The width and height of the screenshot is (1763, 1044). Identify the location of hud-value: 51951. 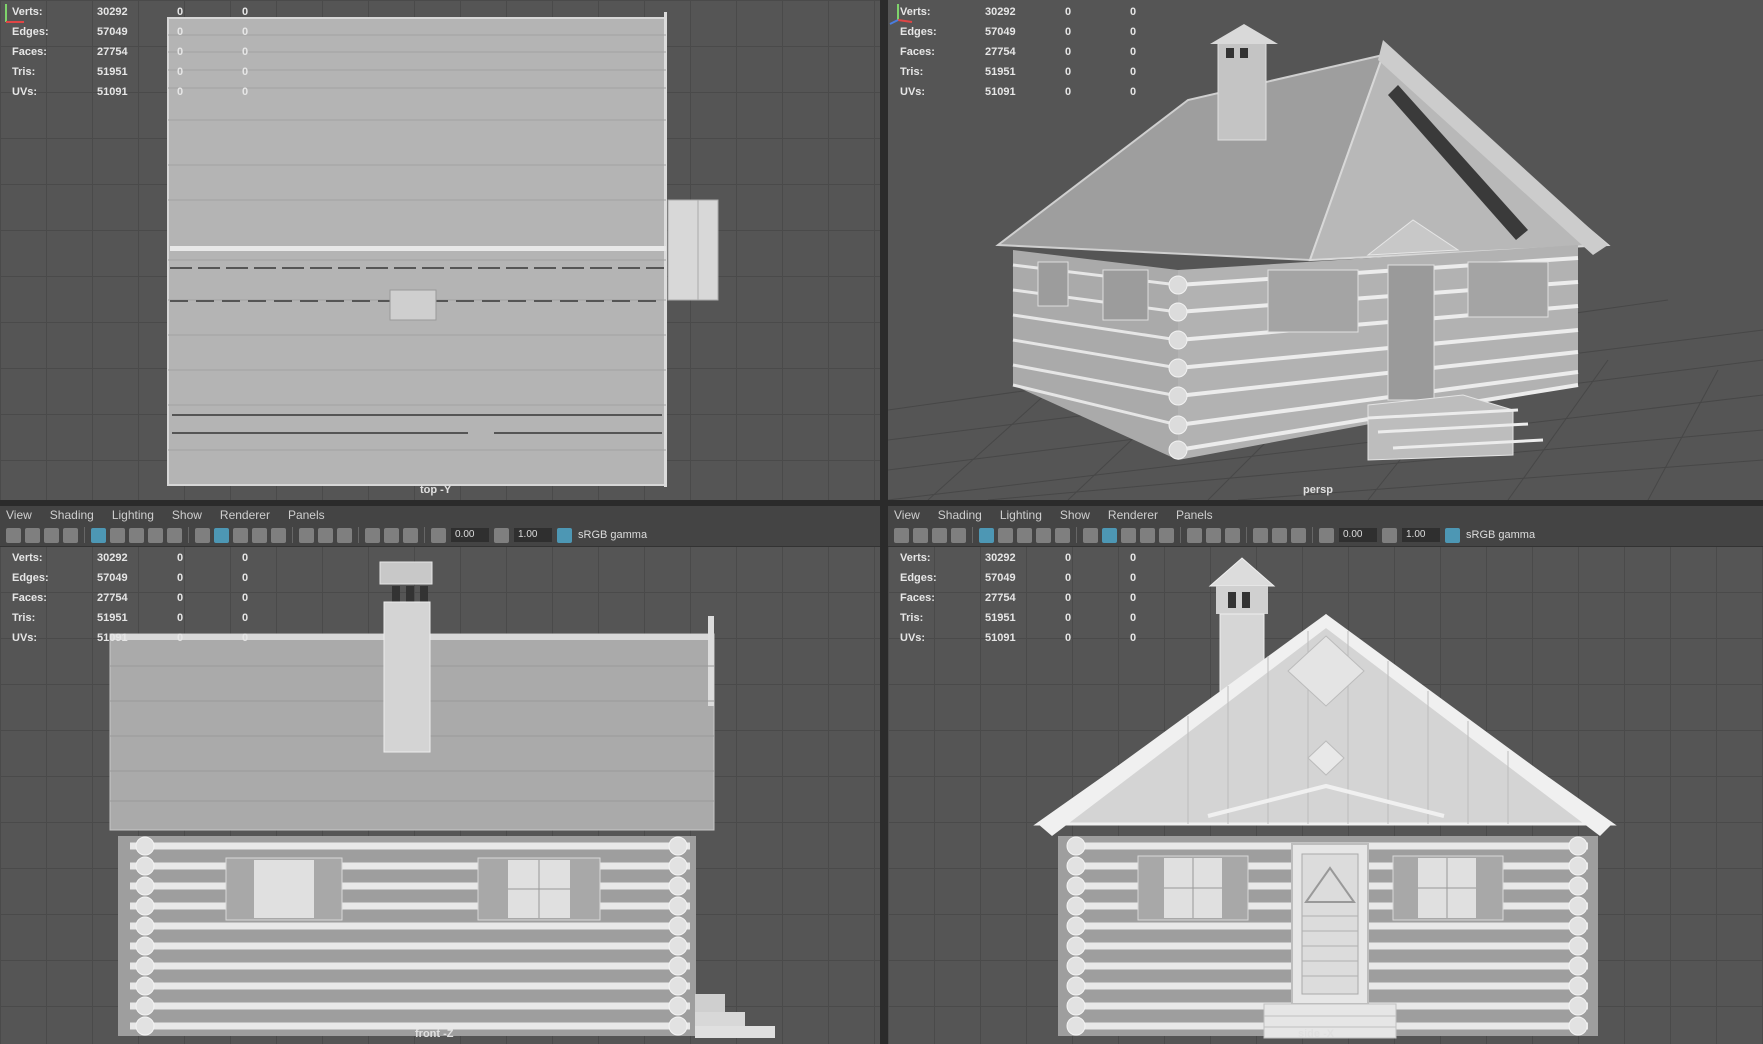
(1000, 72).